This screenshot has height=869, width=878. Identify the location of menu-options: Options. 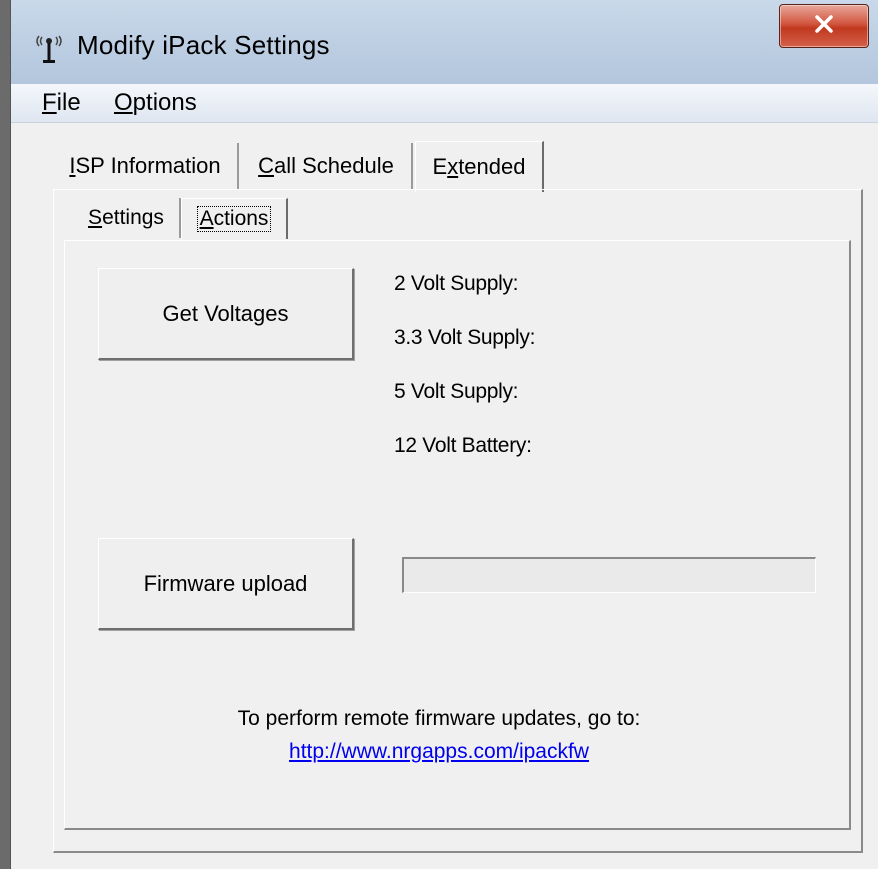
(155, 103).